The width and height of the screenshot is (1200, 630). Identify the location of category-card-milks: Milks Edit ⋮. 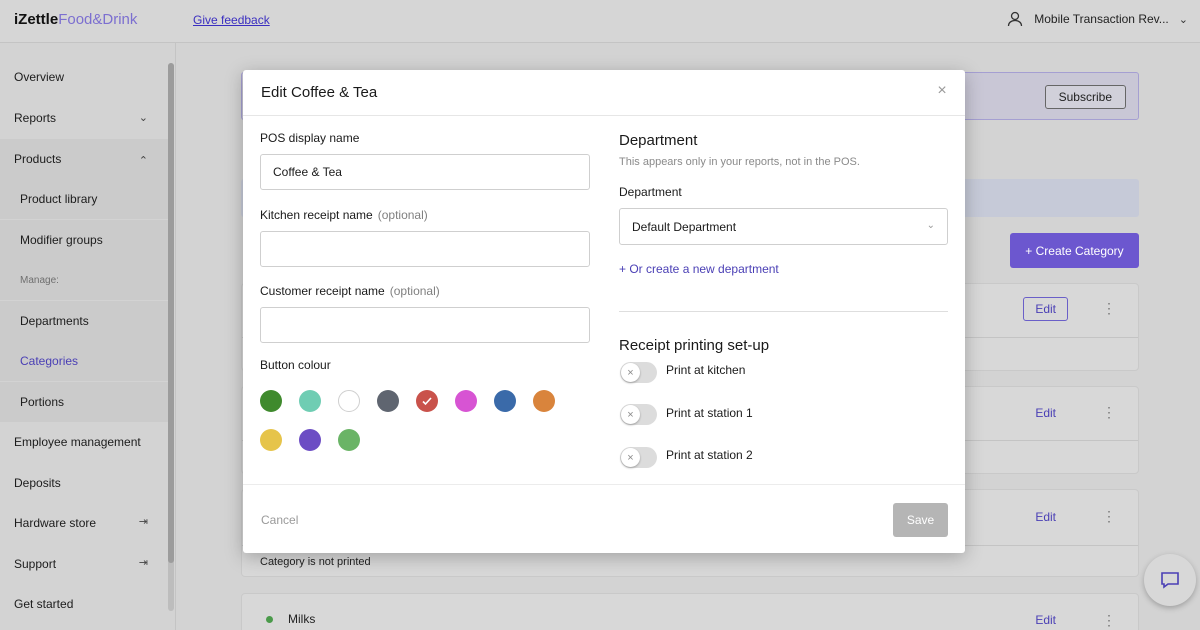
(690, 611).